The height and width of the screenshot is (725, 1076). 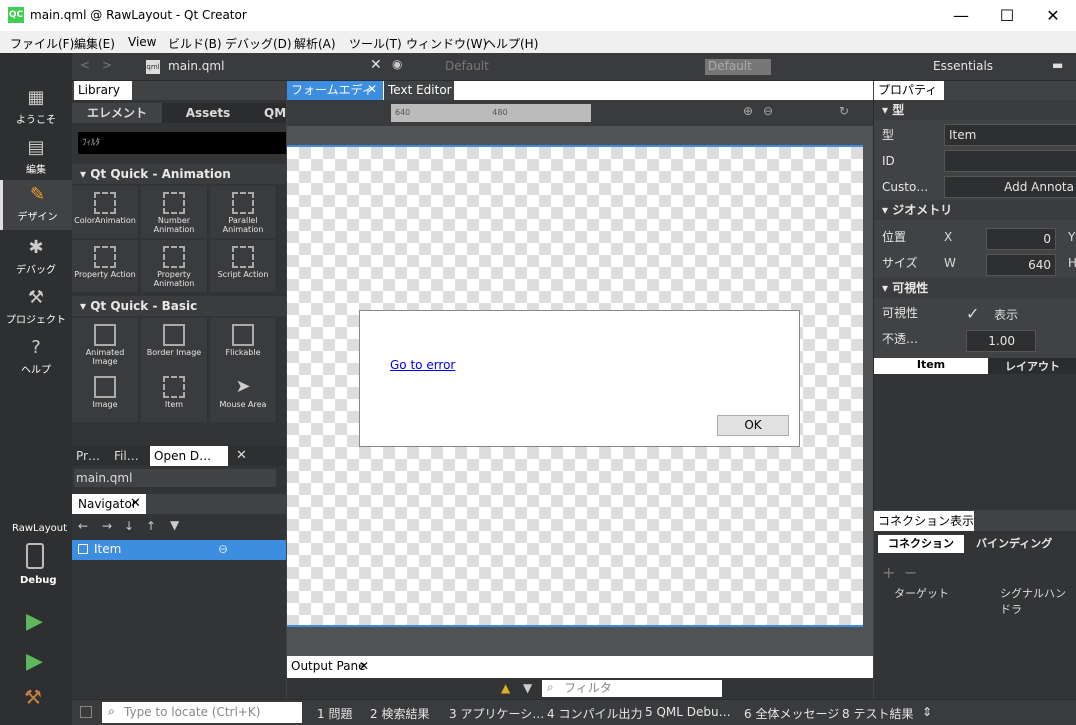 I want to click on current-file-name: main.qml, so click(x=196, y=66).